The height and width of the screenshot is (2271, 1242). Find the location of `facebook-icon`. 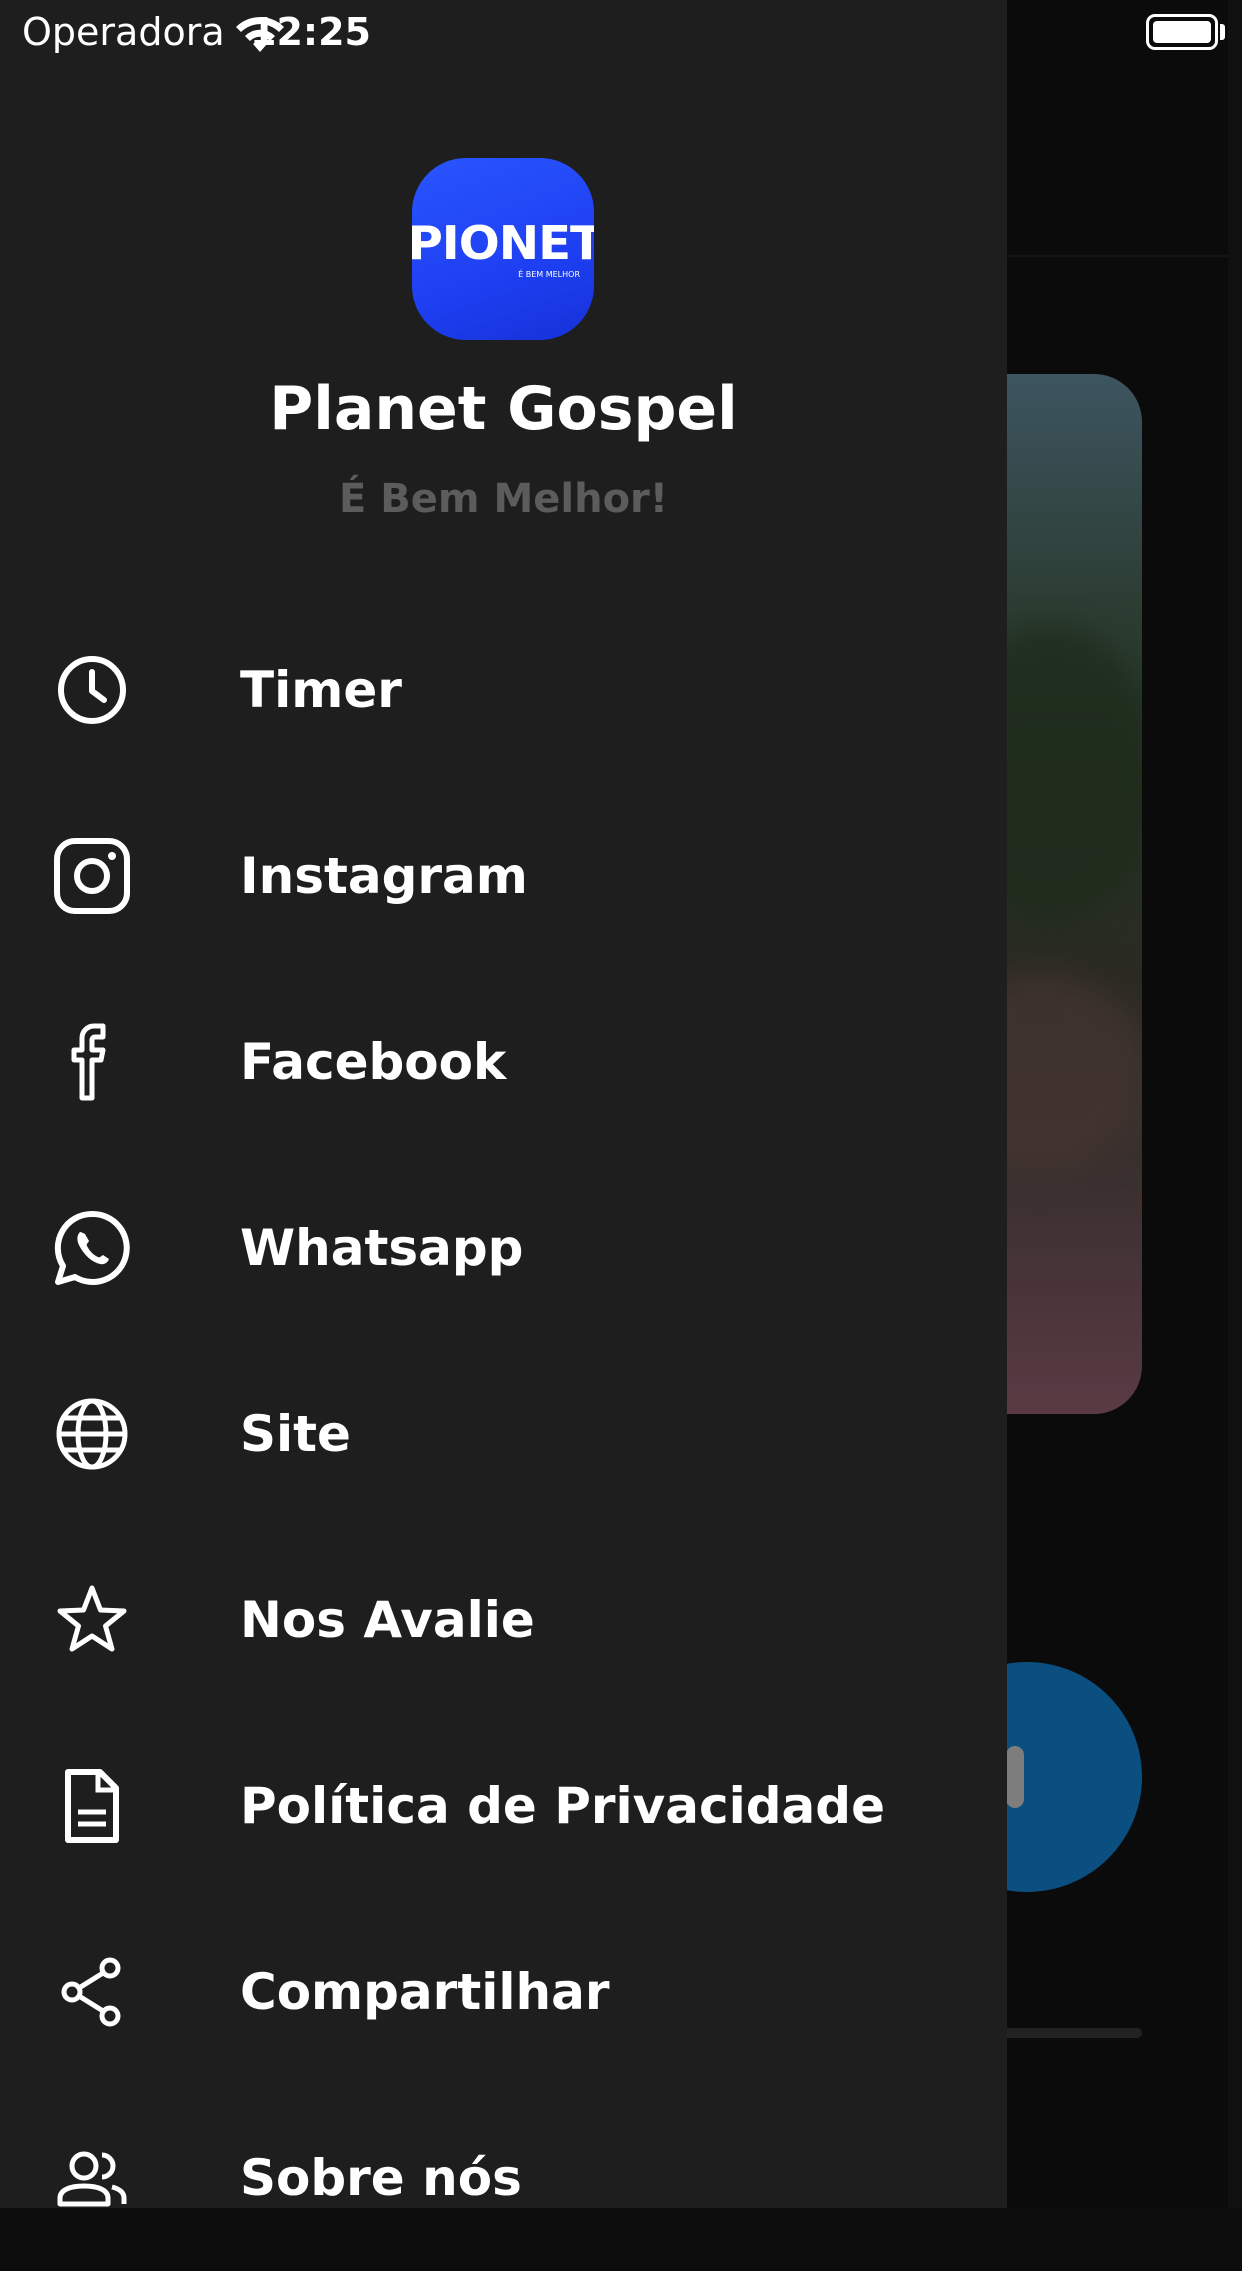

facebook-icon is located at coordinates (92, 1062).